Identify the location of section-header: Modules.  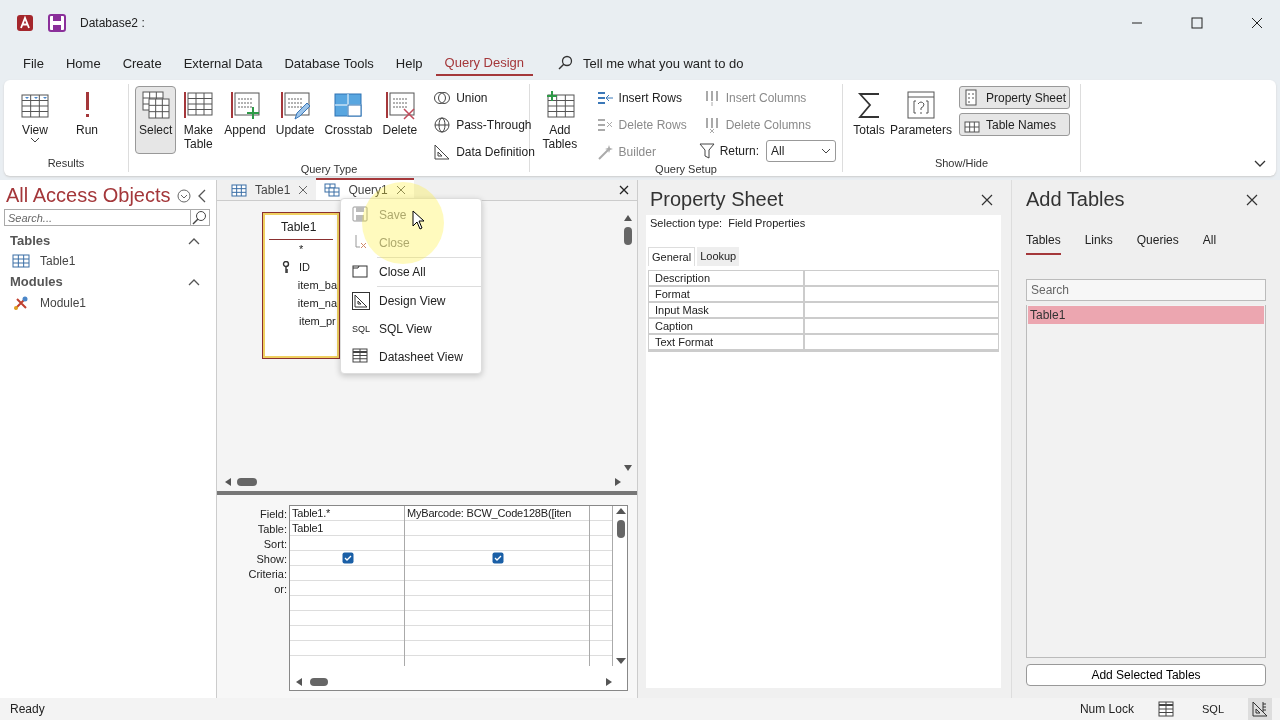
(108, 281).